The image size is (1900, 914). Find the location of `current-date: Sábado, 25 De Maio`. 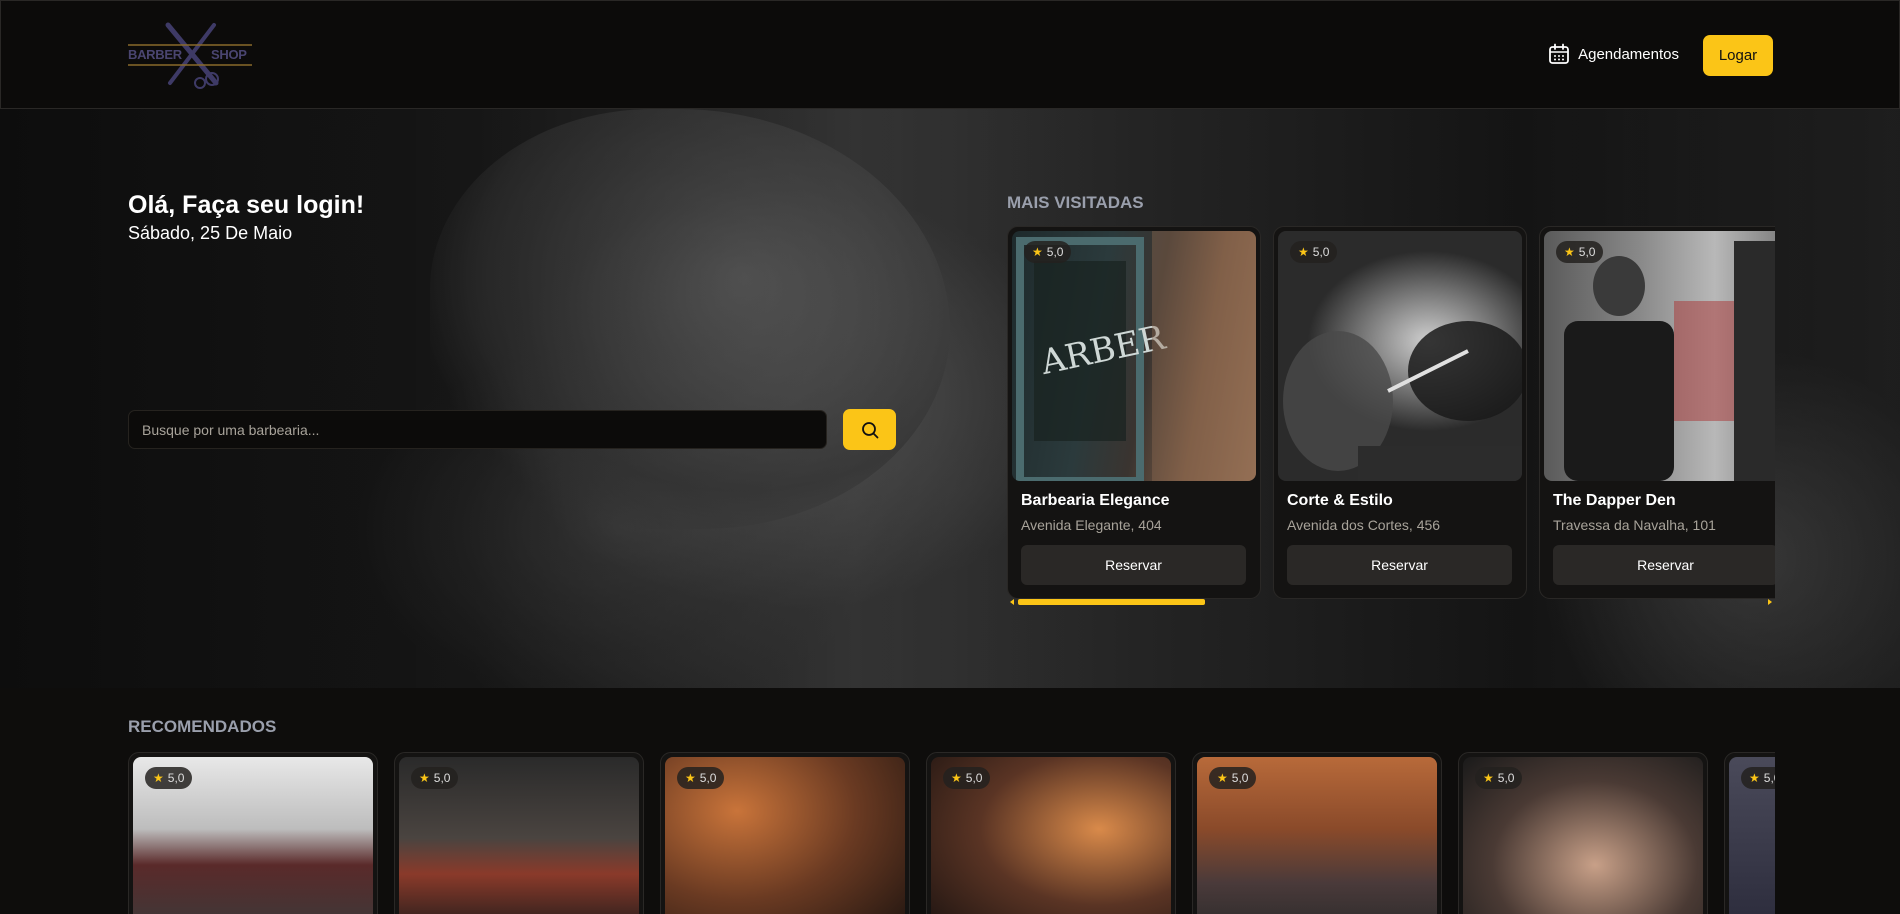

current-date: Sábado, 25 De Maio is located at coordinates (210, 233).